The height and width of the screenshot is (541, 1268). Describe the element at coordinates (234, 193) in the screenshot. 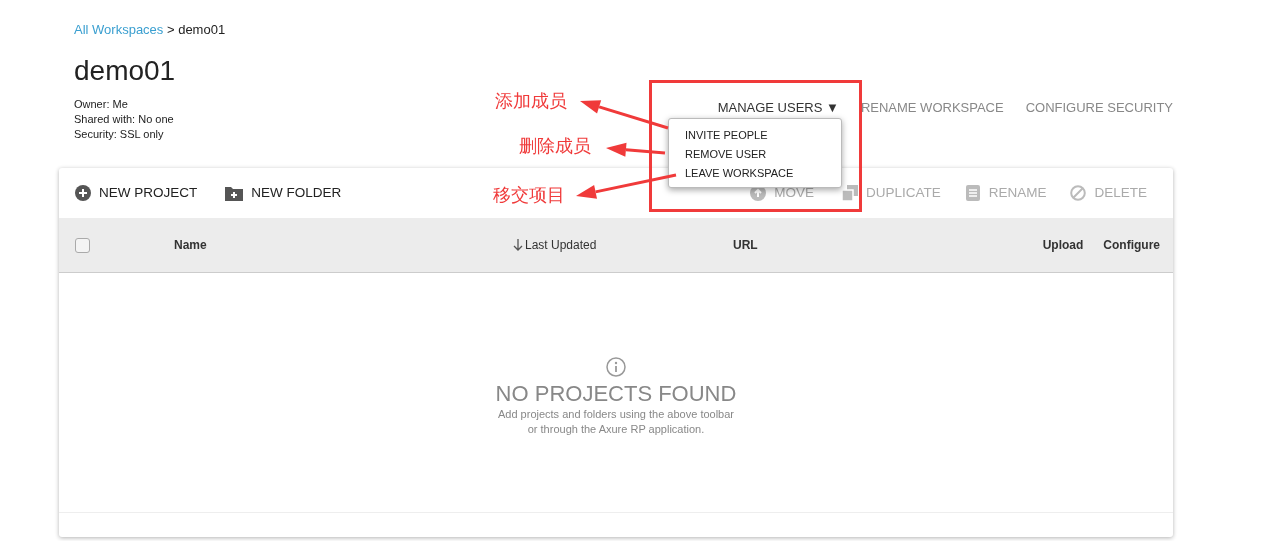

I see `folder-plus-icon` at that location.